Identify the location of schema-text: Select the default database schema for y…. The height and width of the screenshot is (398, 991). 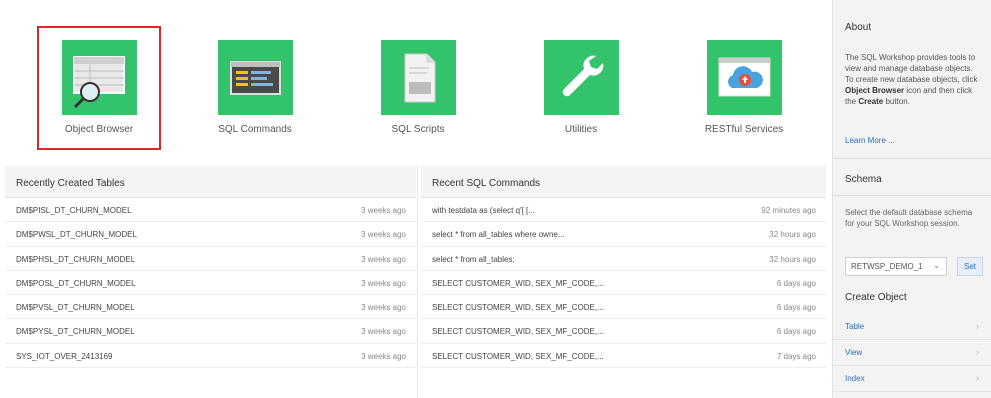
(909, 218).